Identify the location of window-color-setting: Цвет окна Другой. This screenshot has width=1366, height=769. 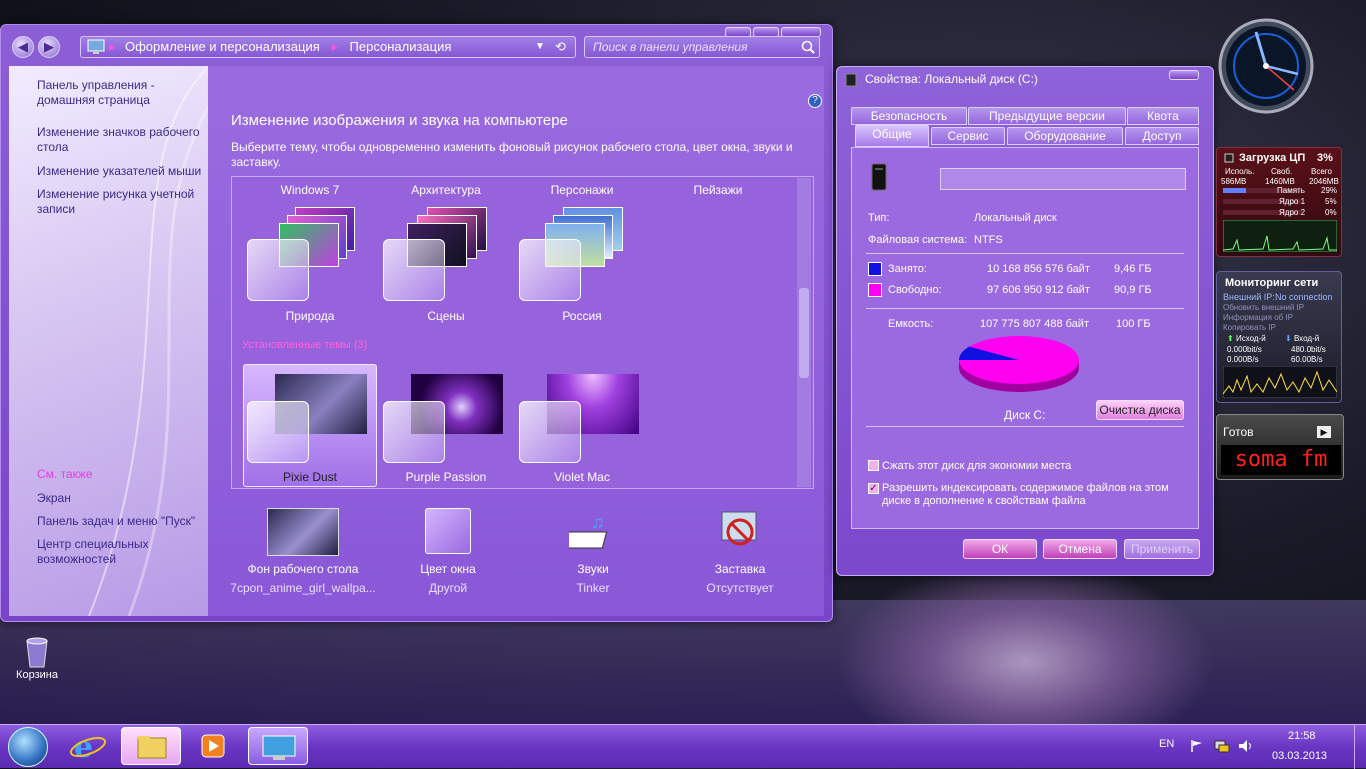
(448, 551).